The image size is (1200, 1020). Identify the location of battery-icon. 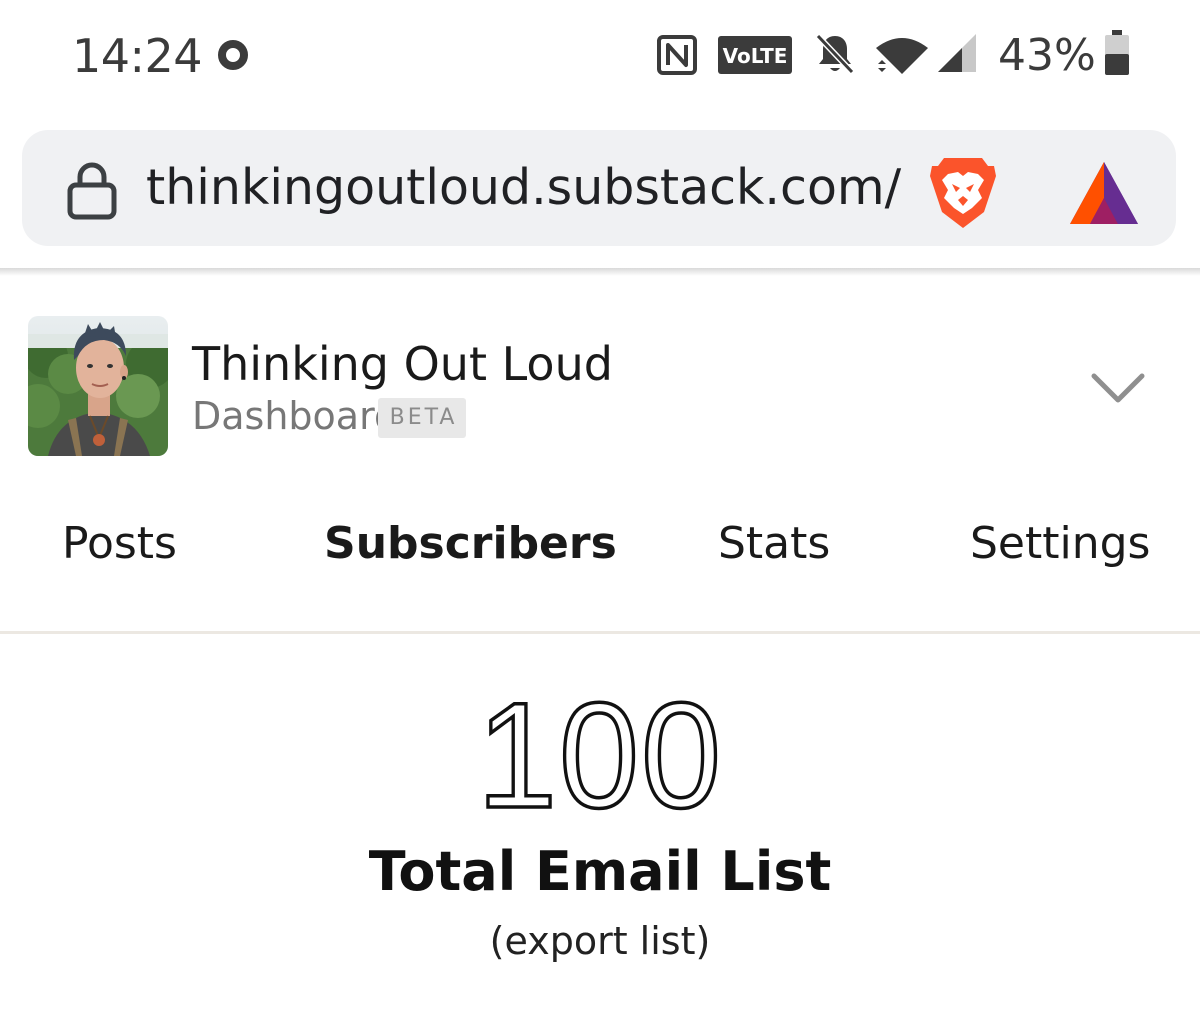
(1117, 52).